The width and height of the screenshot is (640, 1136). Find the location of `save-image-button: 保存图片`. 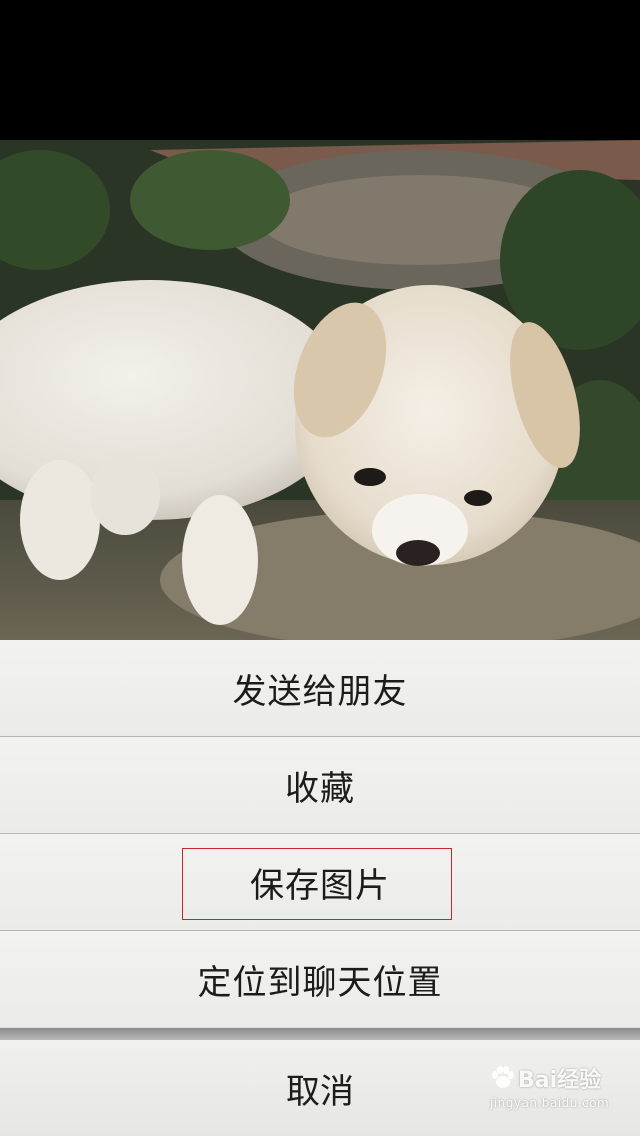

save-image-button: 保存图片 is located at coordinates (320, 882).